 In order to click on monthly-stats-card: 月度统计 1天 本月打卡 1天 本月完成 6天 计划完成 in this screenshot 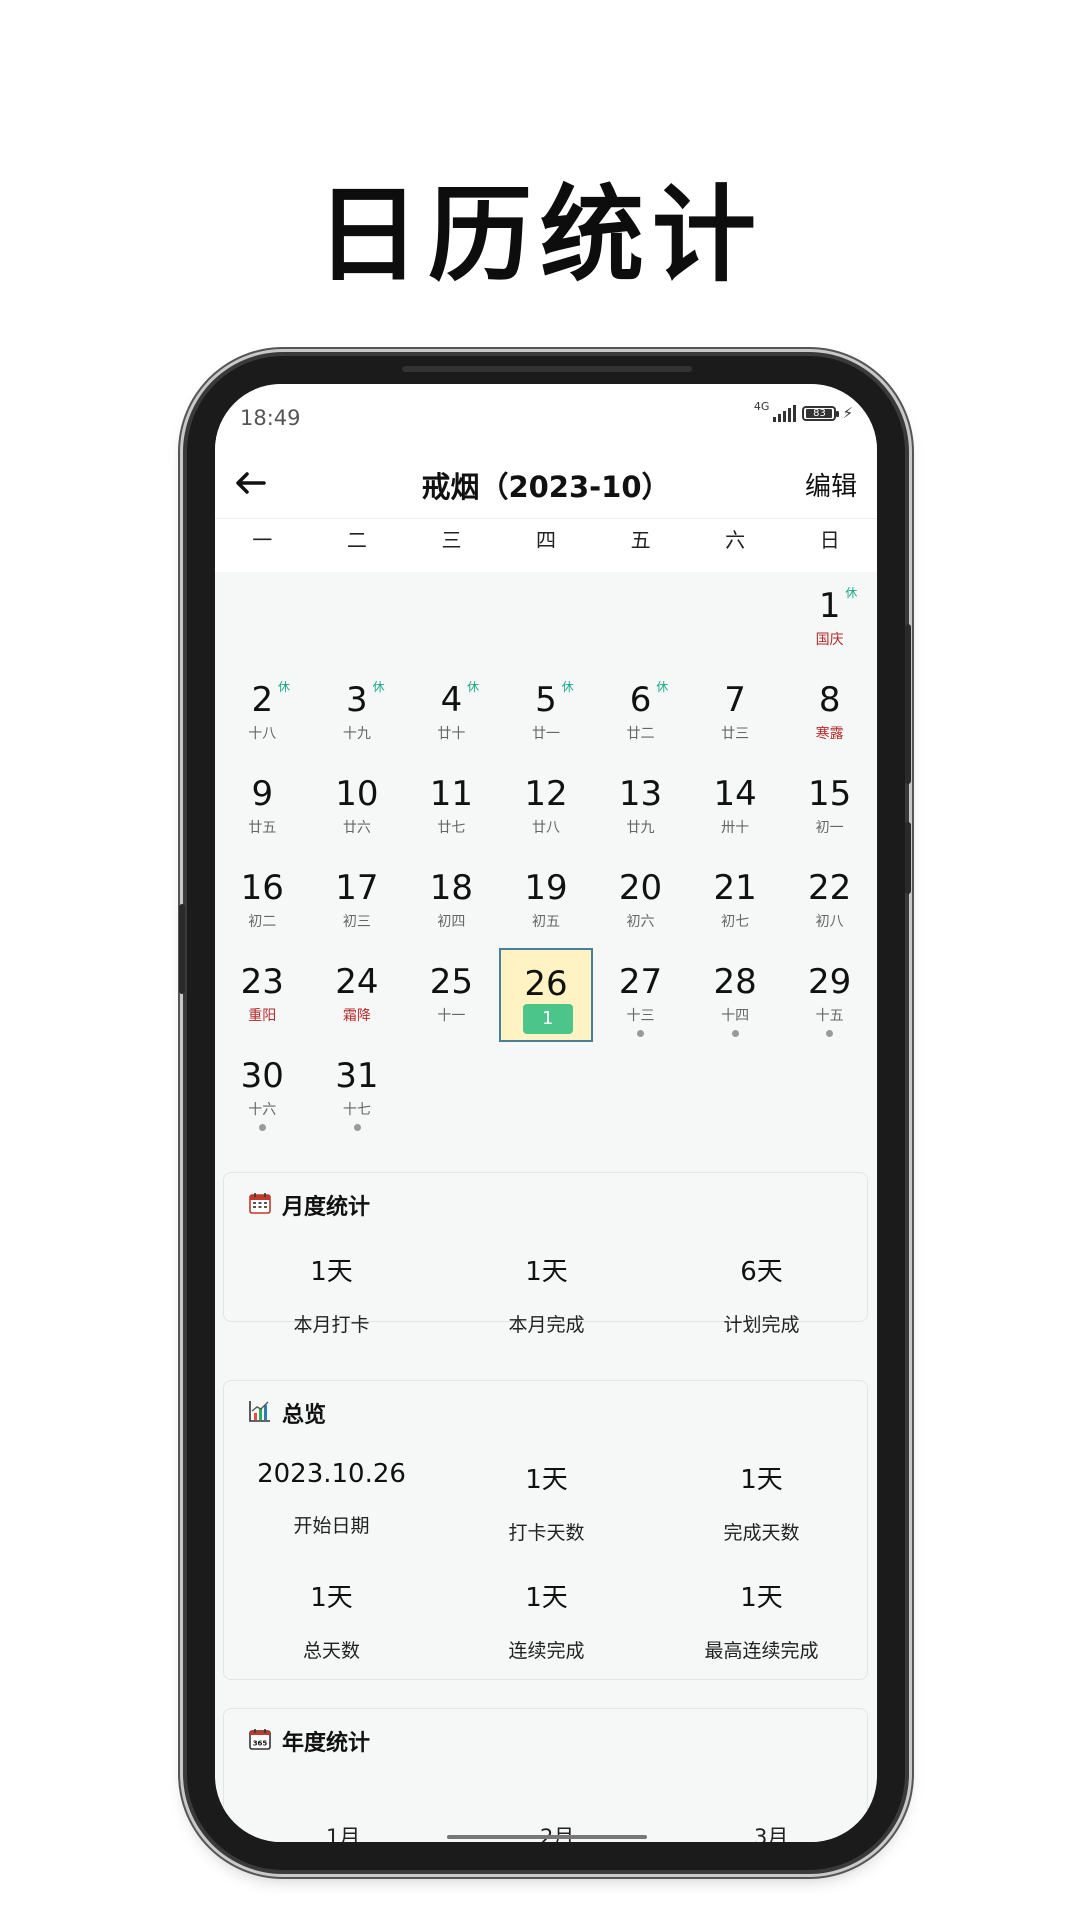, I will do `click(545, 1254)`.